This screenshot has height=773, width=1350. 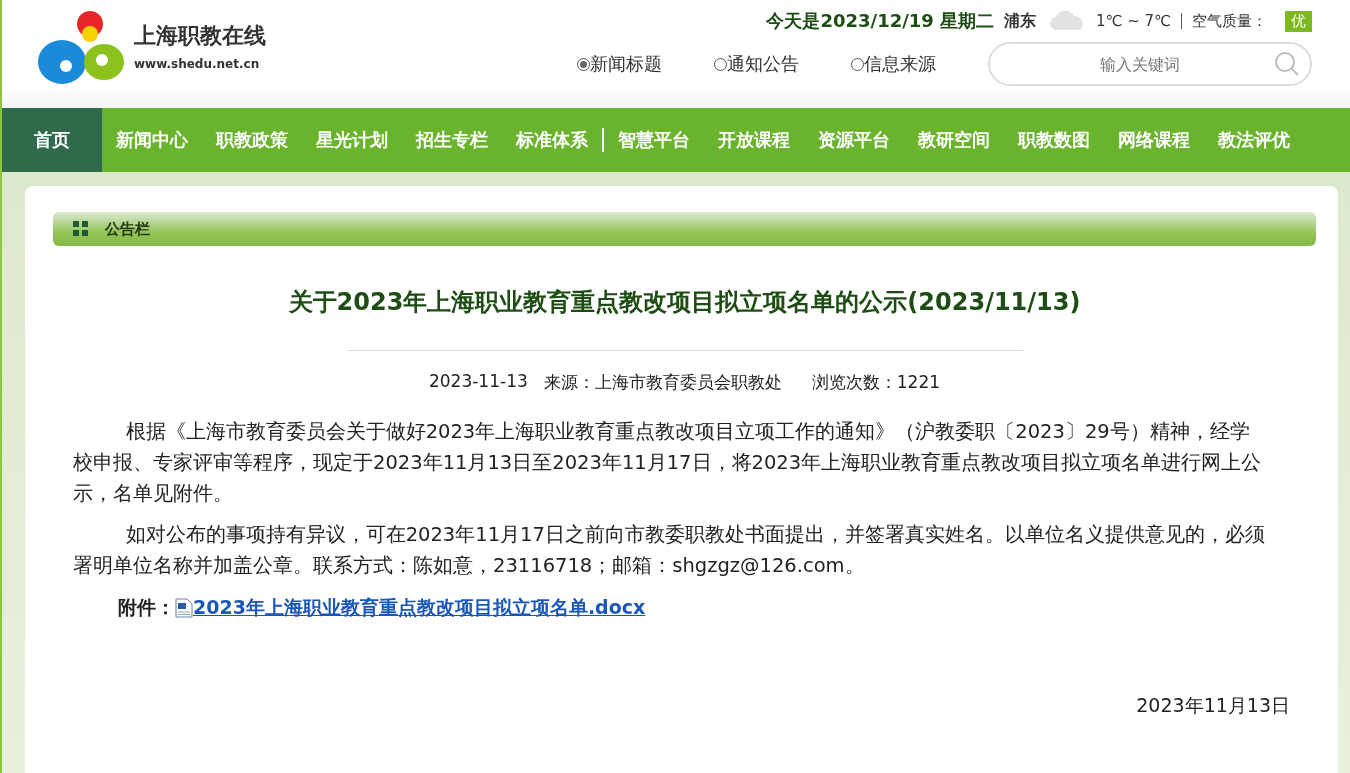 What do you see at coordinates (876, 382) in the screenshot?
I see `view-count: 浏览次数：1221` at bounding box center [876, 382].